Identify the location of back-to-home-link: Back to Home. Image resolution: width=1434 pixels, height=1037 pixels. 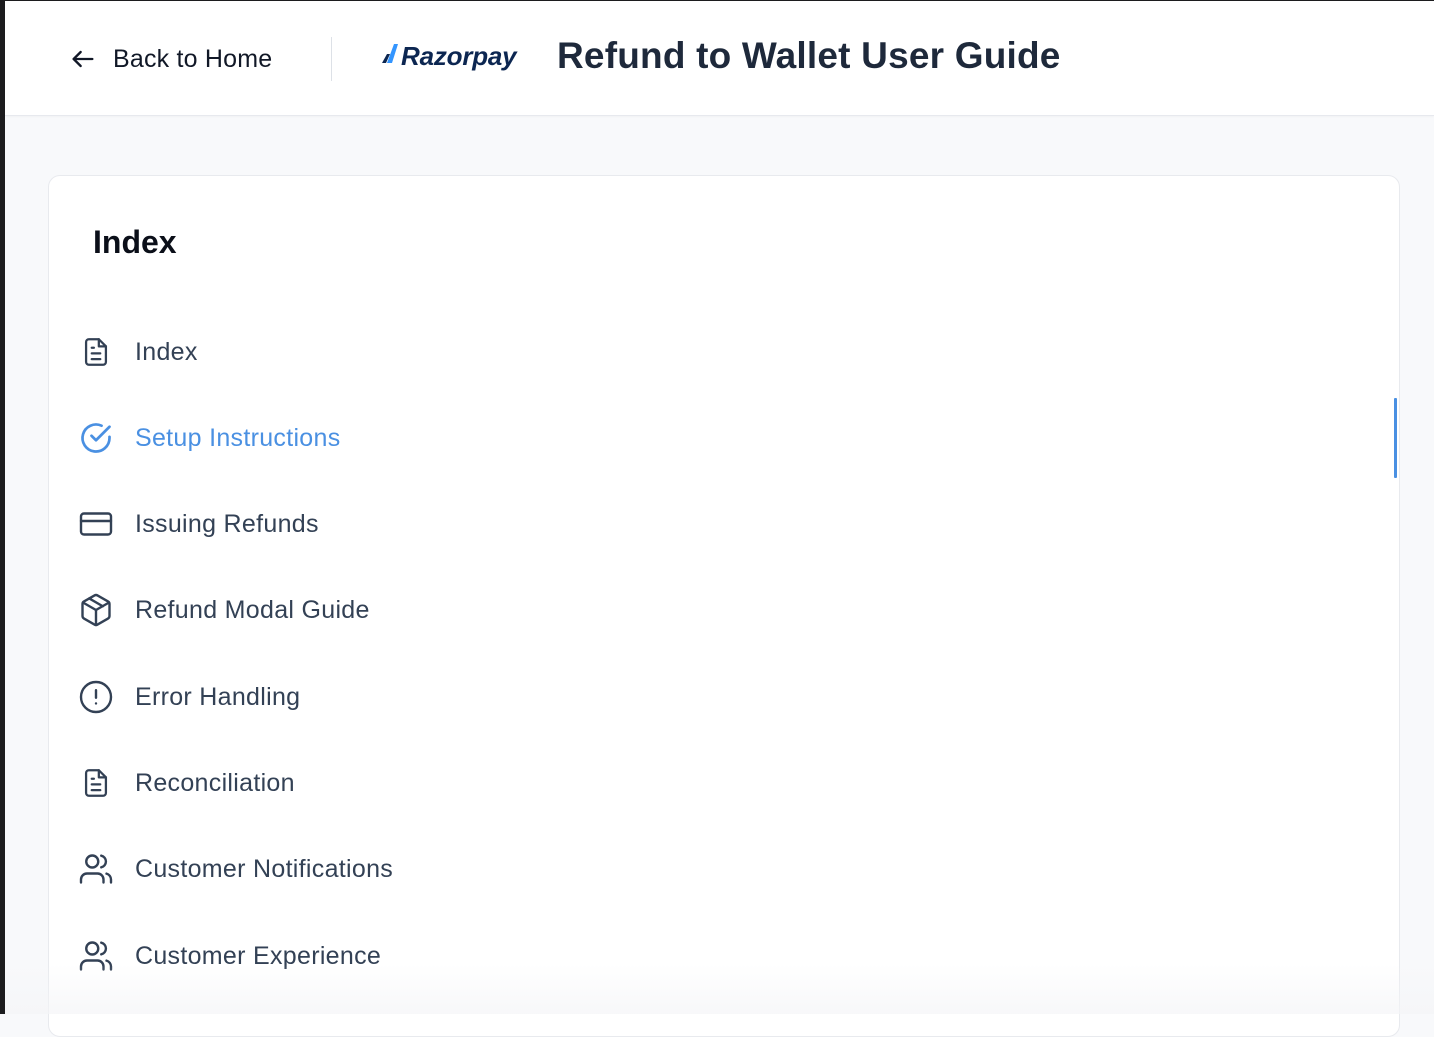
(170, 59).